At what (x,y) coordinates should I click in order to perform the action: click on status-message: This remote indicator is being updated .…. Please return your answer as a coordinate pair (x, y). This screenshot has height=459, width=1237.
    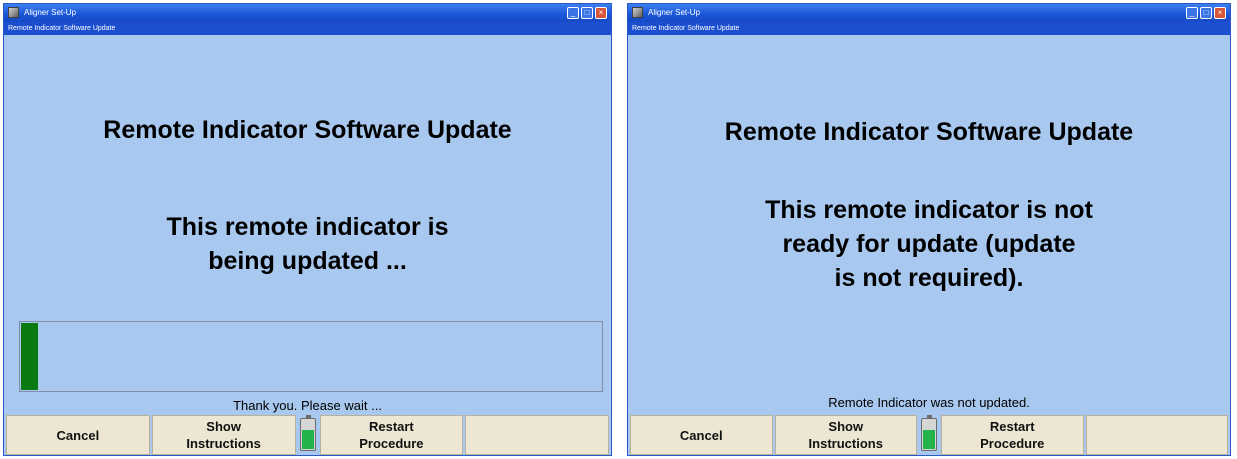
    Looking at the image, I should click on (307, 244).